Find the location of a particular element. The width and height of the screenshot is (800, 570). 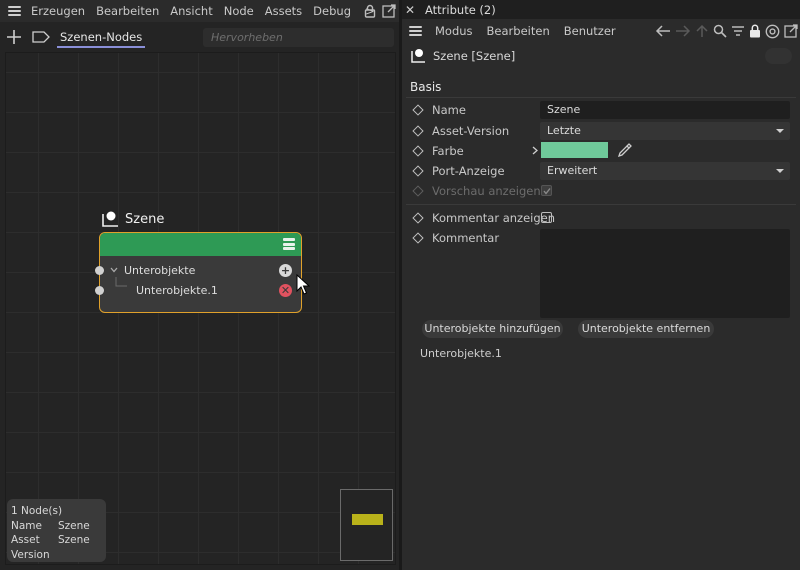

menu-assets: Assets is located at coordinates (286, 11).